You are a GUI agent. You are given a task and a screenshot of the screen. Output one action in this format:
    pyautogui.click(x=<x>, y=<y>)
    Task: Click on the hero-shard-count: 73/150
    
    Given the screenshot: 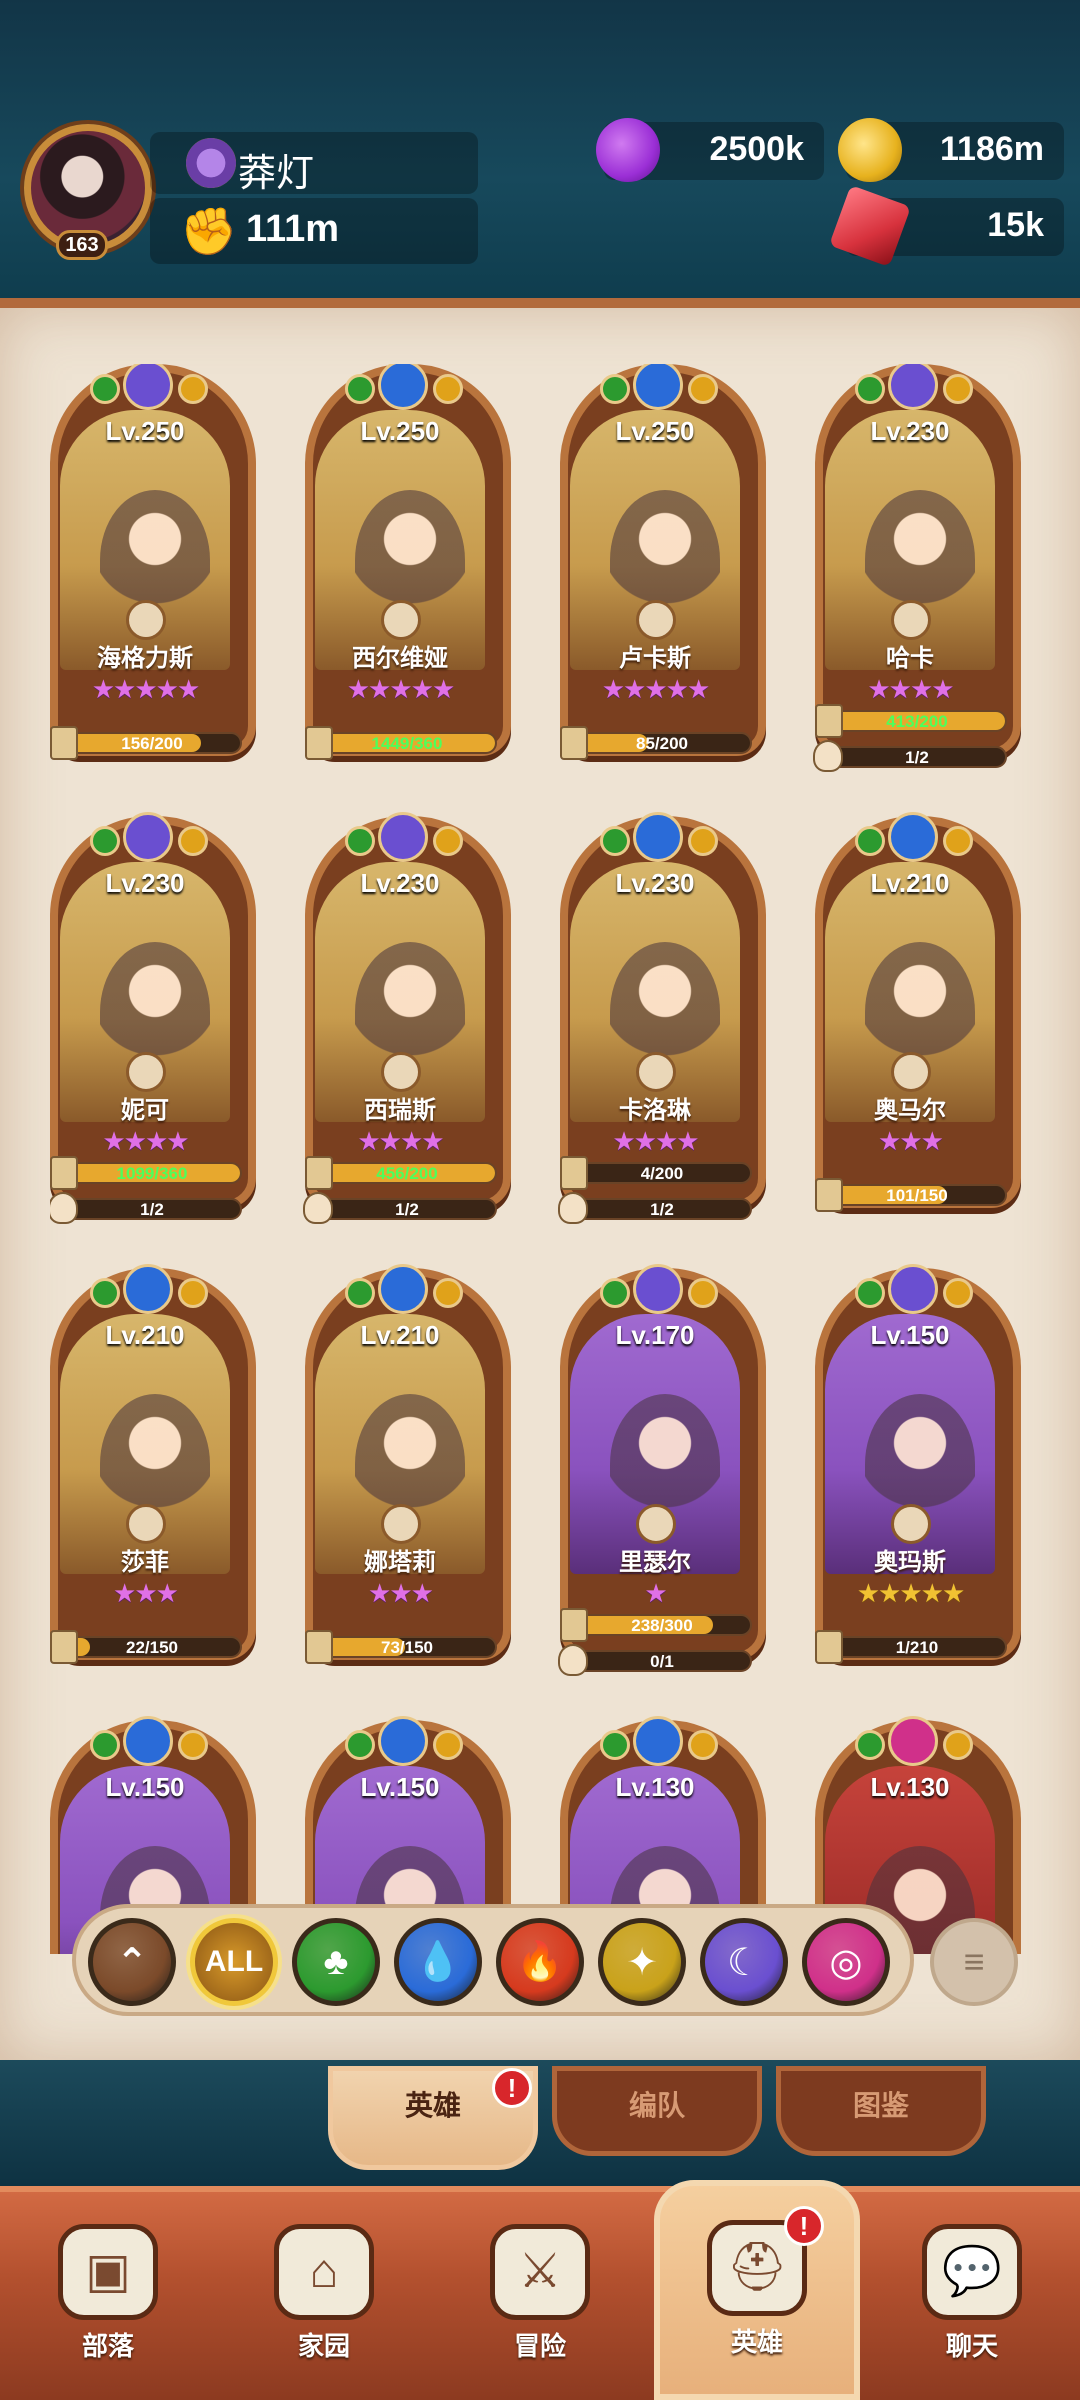 What is the action you would take?
    pyautogui.click(x=407, y=1647)
    